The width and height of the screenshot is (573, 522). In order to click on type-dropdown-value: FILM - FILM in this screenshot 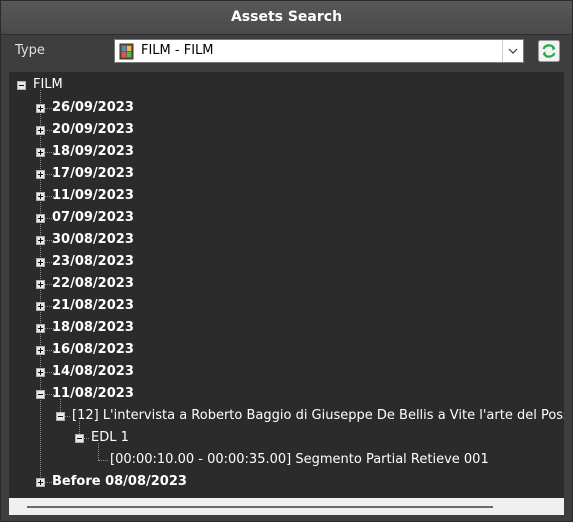, I will do `click(177, 50)`.